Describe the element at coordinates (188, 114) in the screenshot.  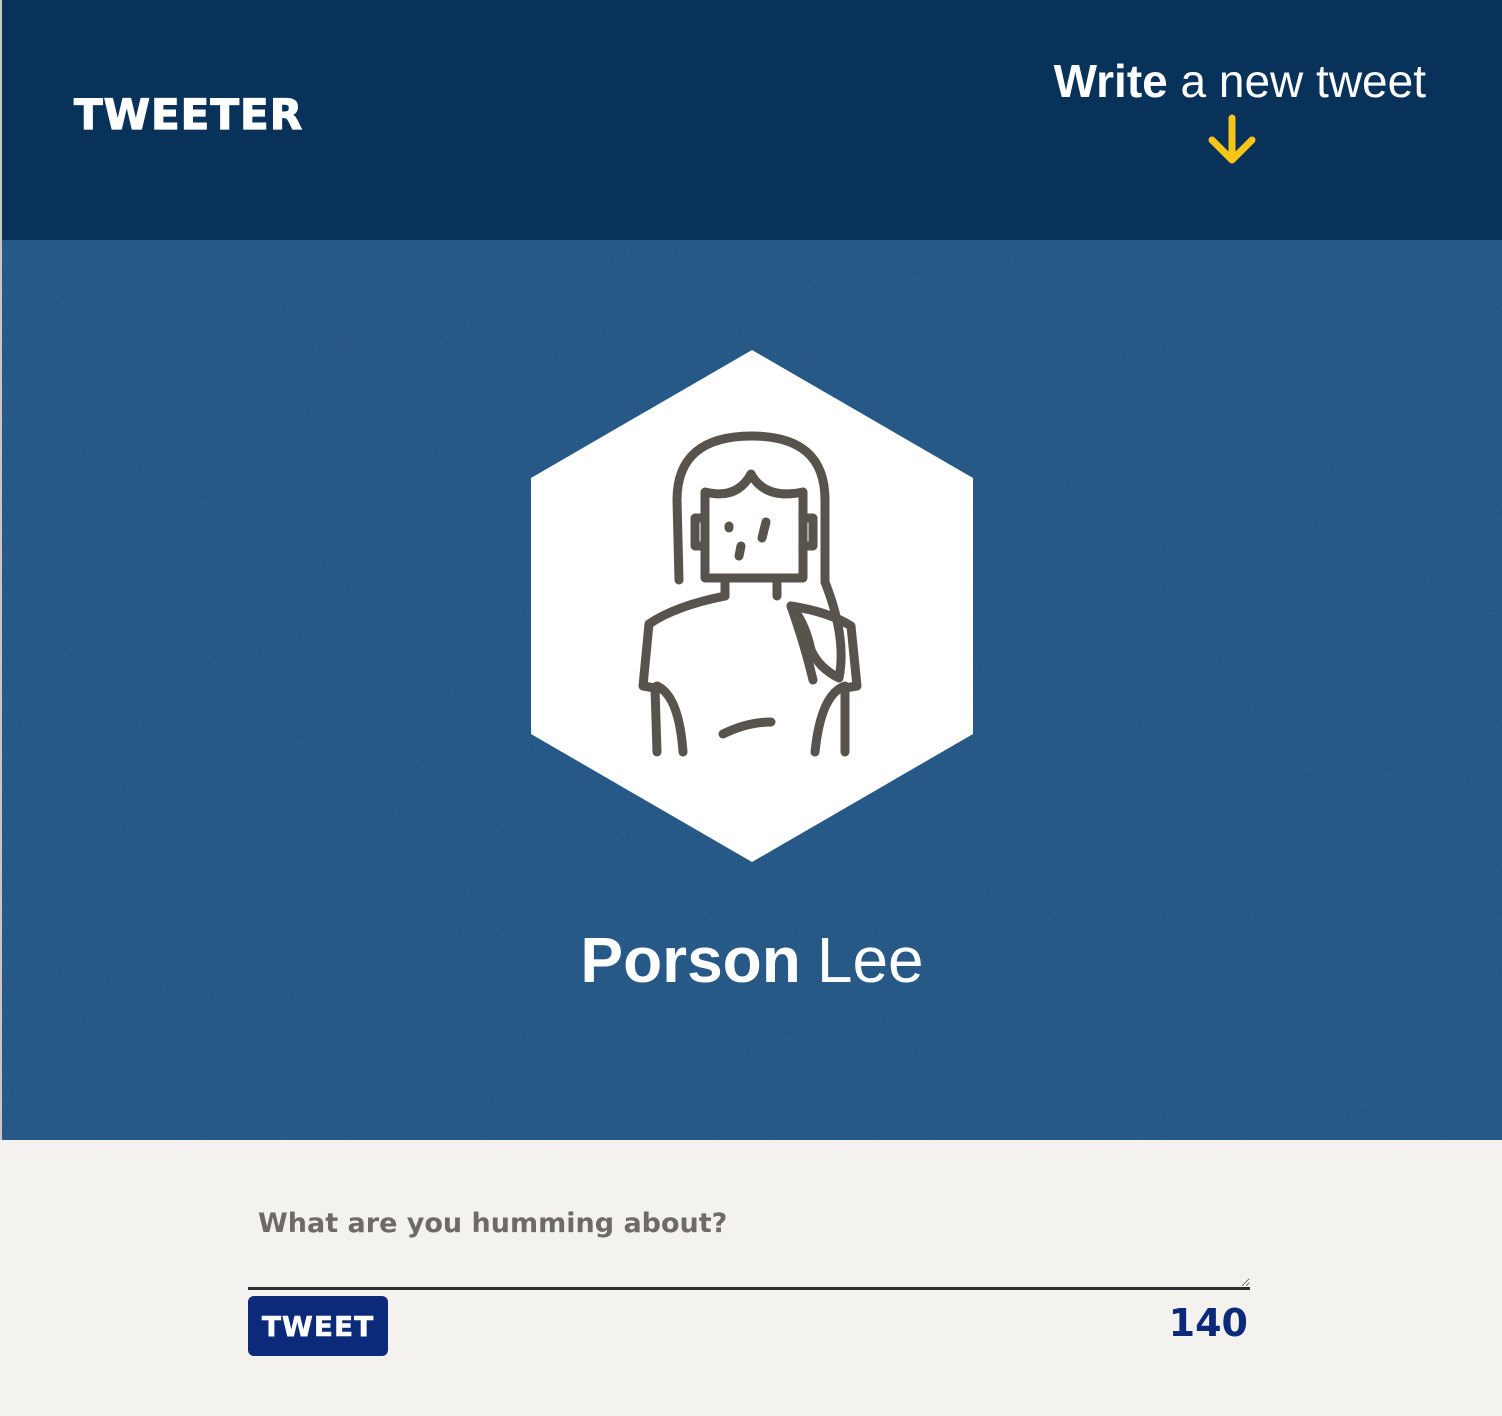
I see `brand-logo: TWEETER` at that location.